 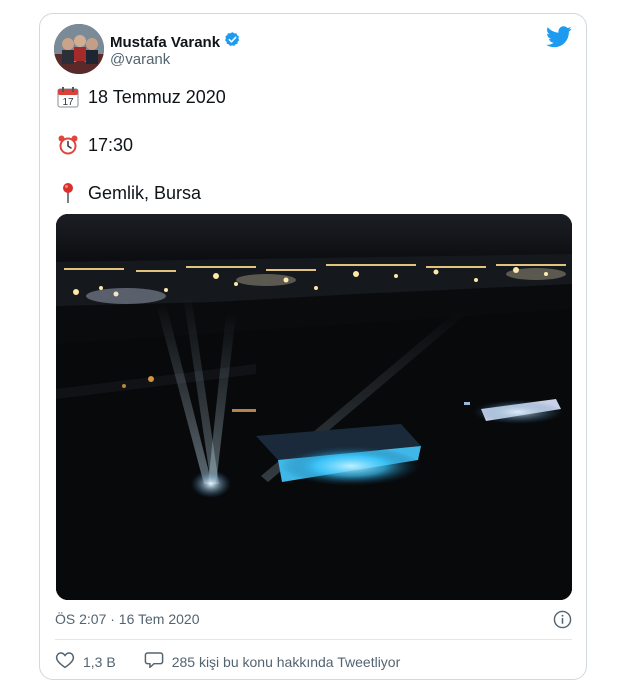 What do you see at coordinates (127, 619) in the screenshot?
I see `tweet-timestamp: ÖS 2:07 · 16 Tem 2020` at bounding box center [127, 619].